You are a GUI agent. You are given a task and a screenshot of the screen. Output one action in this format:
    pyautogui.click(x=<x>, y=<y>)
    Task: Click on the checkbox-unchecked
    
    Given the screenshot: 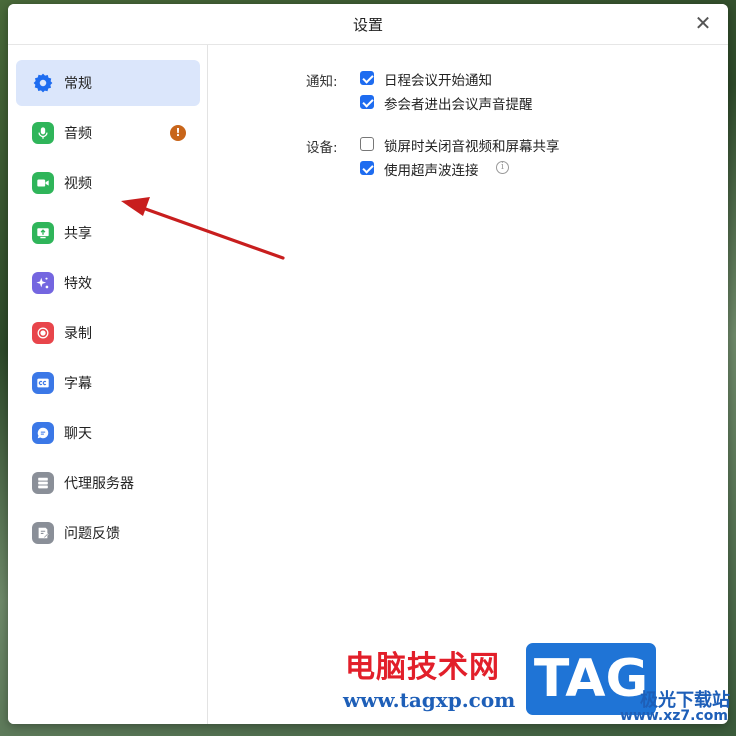 What is the action you would take?
    pyautogui.click(x=367, y=144)
    